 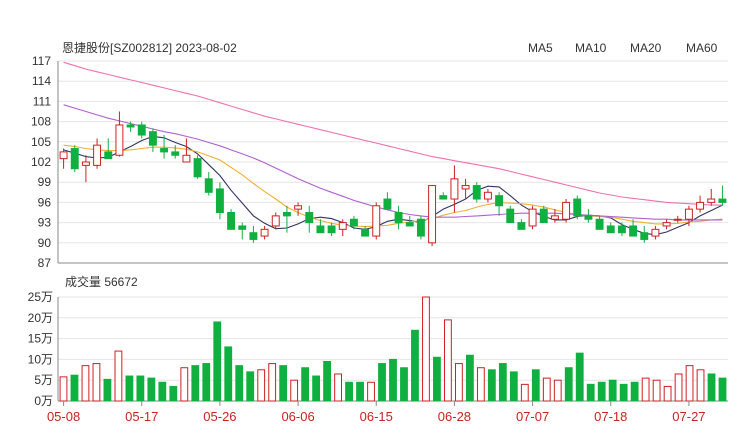 What do you see at coordinates (610, 416) in the screenshot?
I see `date-tick-label: 07-18` at bounding box center [610, 416].